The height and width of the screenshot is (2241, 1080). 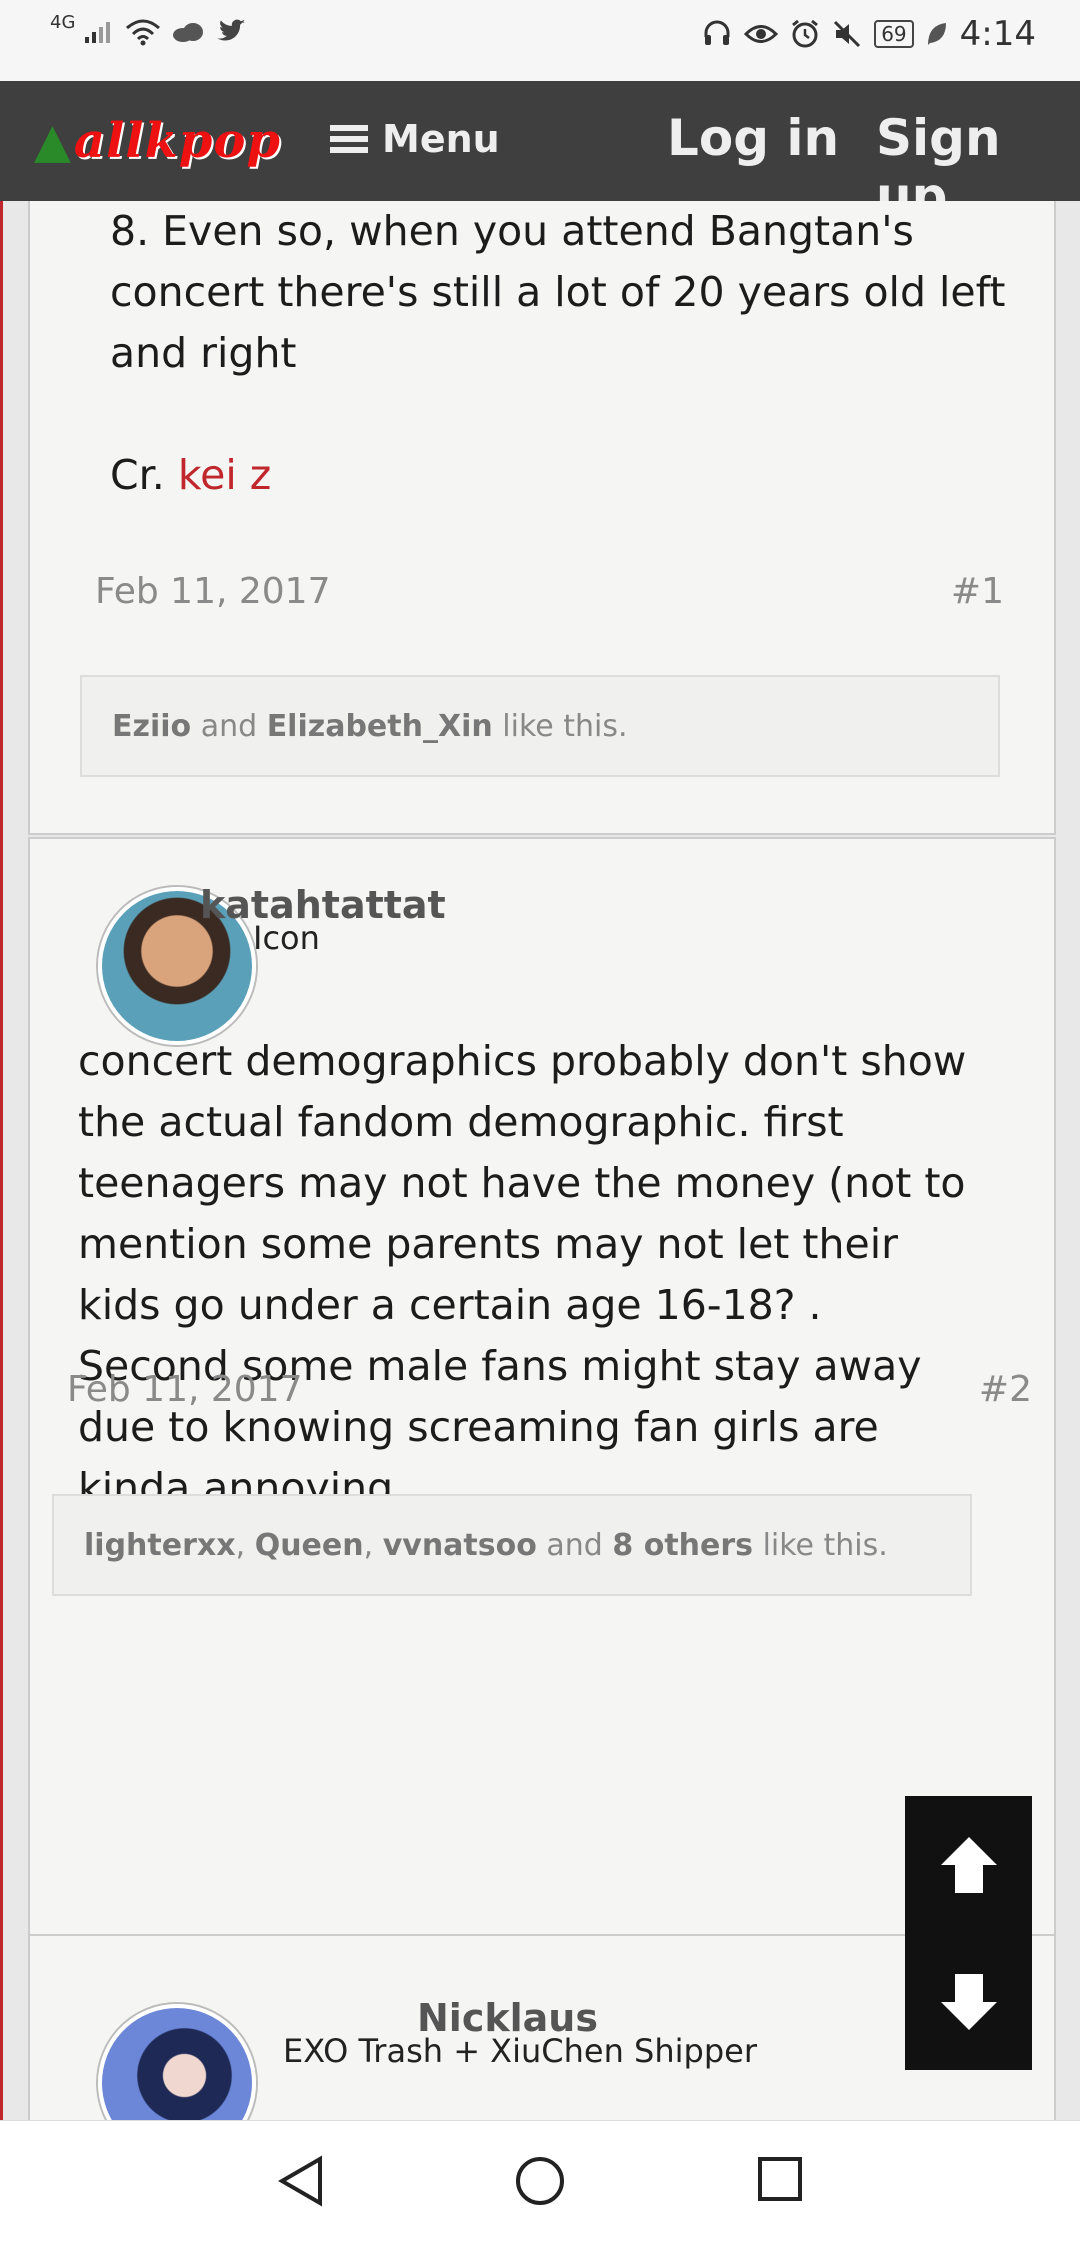 I want to click on signal-icon, so click(x=100, y=32).